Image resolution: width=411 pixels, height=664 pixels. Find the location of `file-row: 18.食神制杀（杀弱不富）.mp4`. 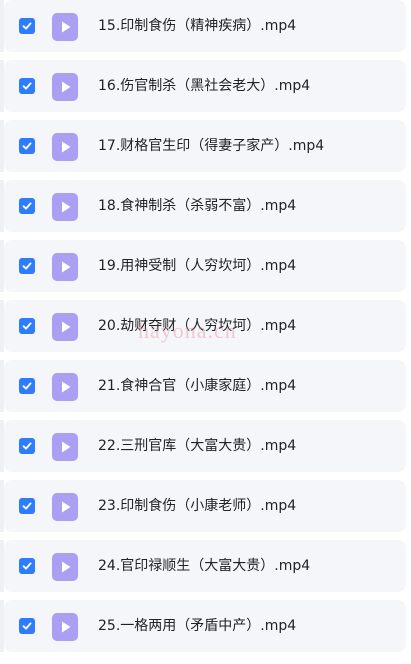

file-row: 18.食神制杀（杀弱不富）.mp4 is located at coordinates (203, 206).